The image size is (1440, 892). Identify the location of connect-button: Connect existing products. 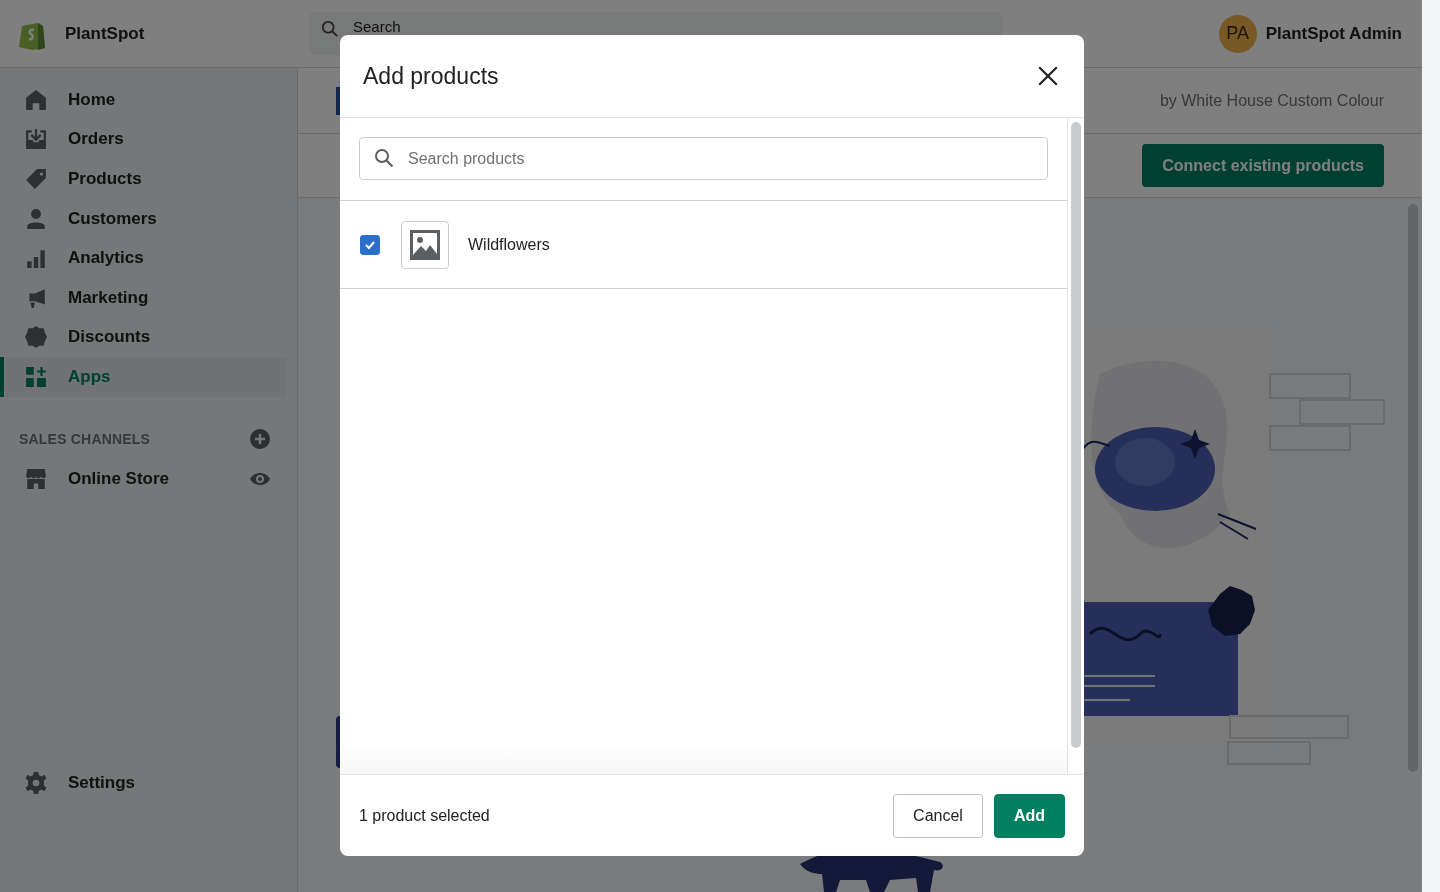
(1263, 165).